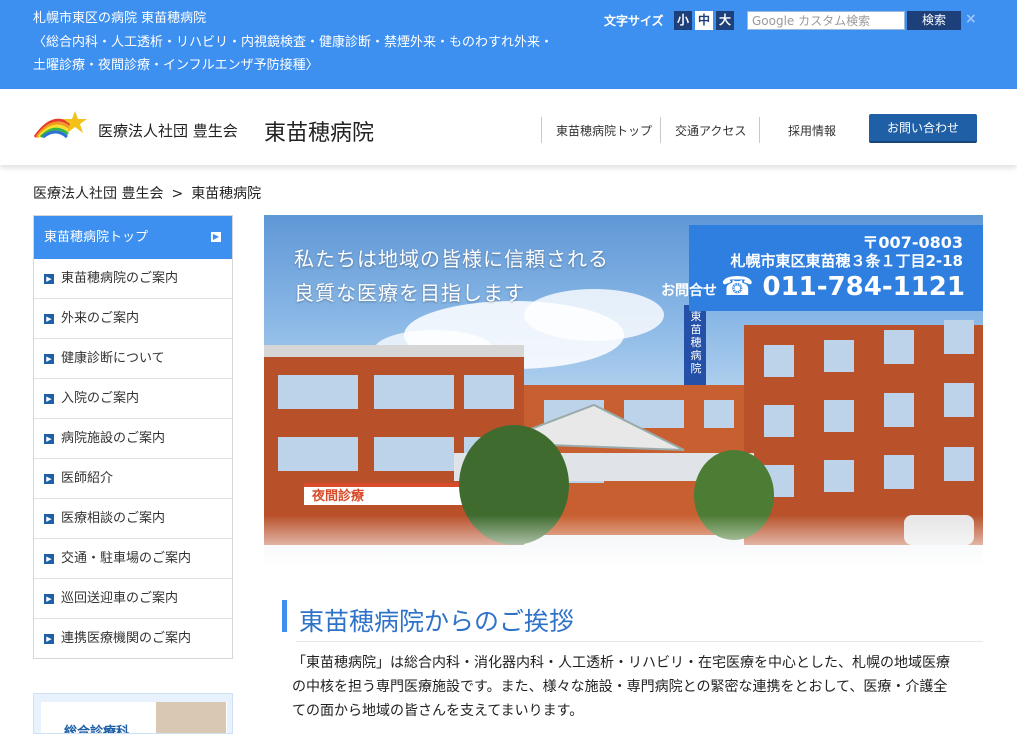 This screenshot has height=734, width=1017. What do you see at coordinates (971, 19) in the screenshot?
I see `close-icon: ×` at bounding box center [971, 19].